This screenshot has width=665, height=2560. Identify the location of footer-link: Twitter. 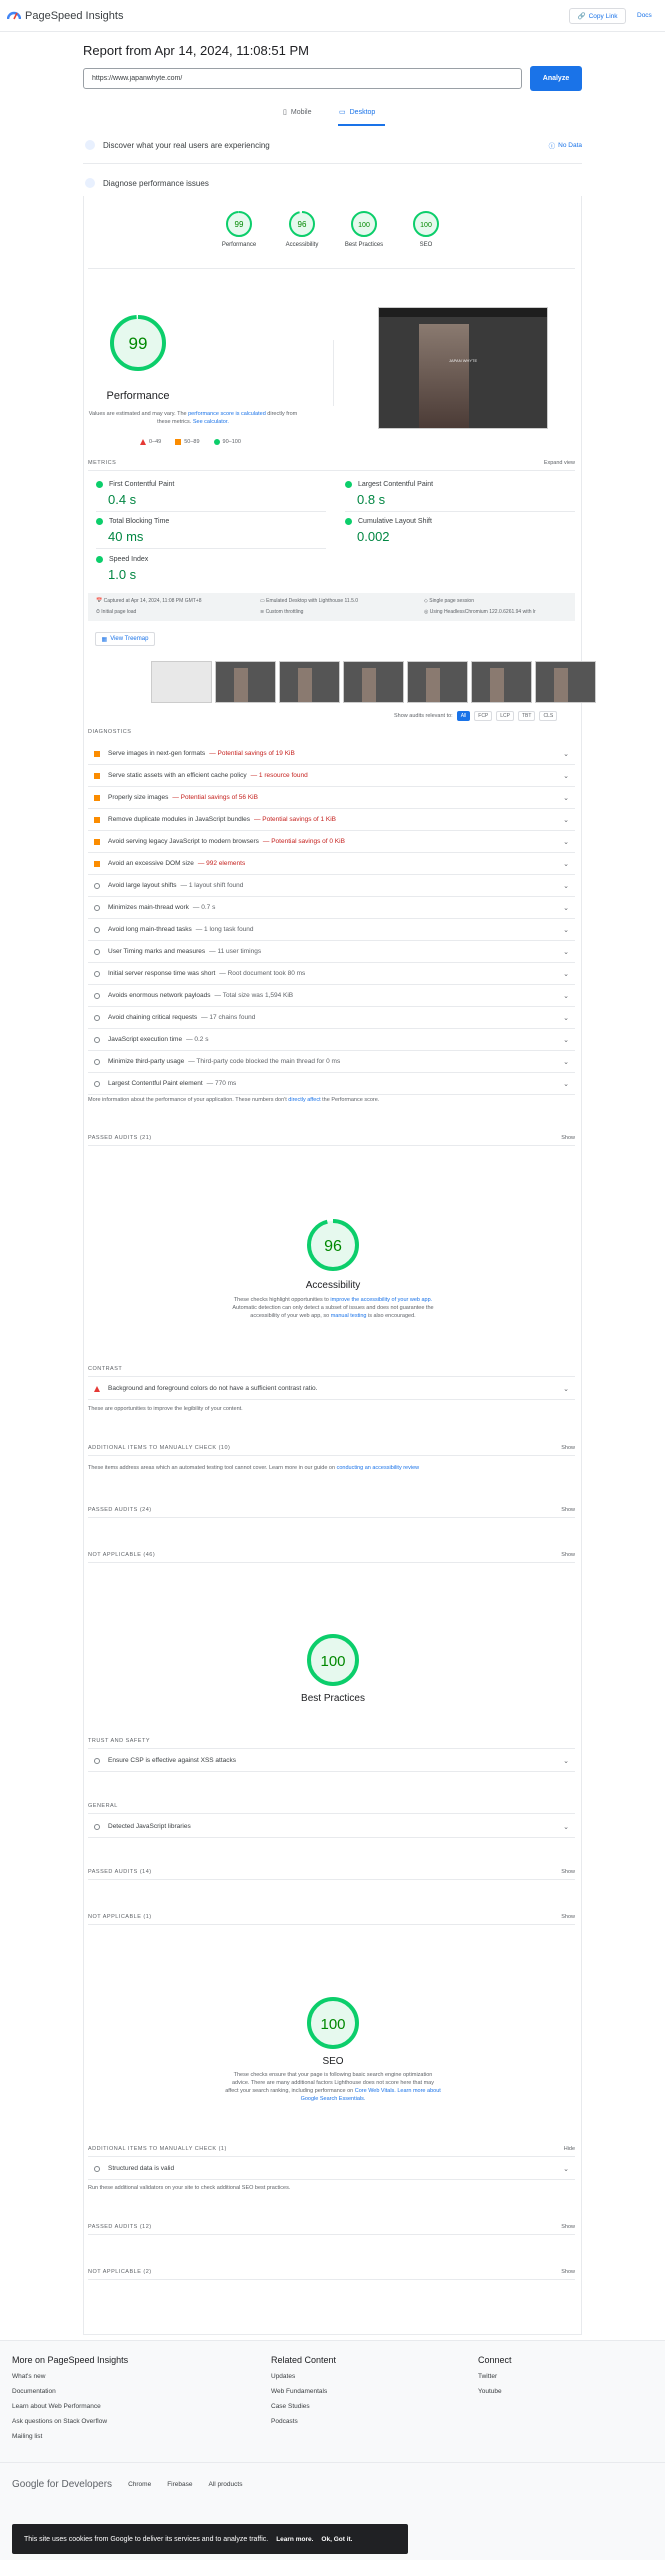
(495, 2376).